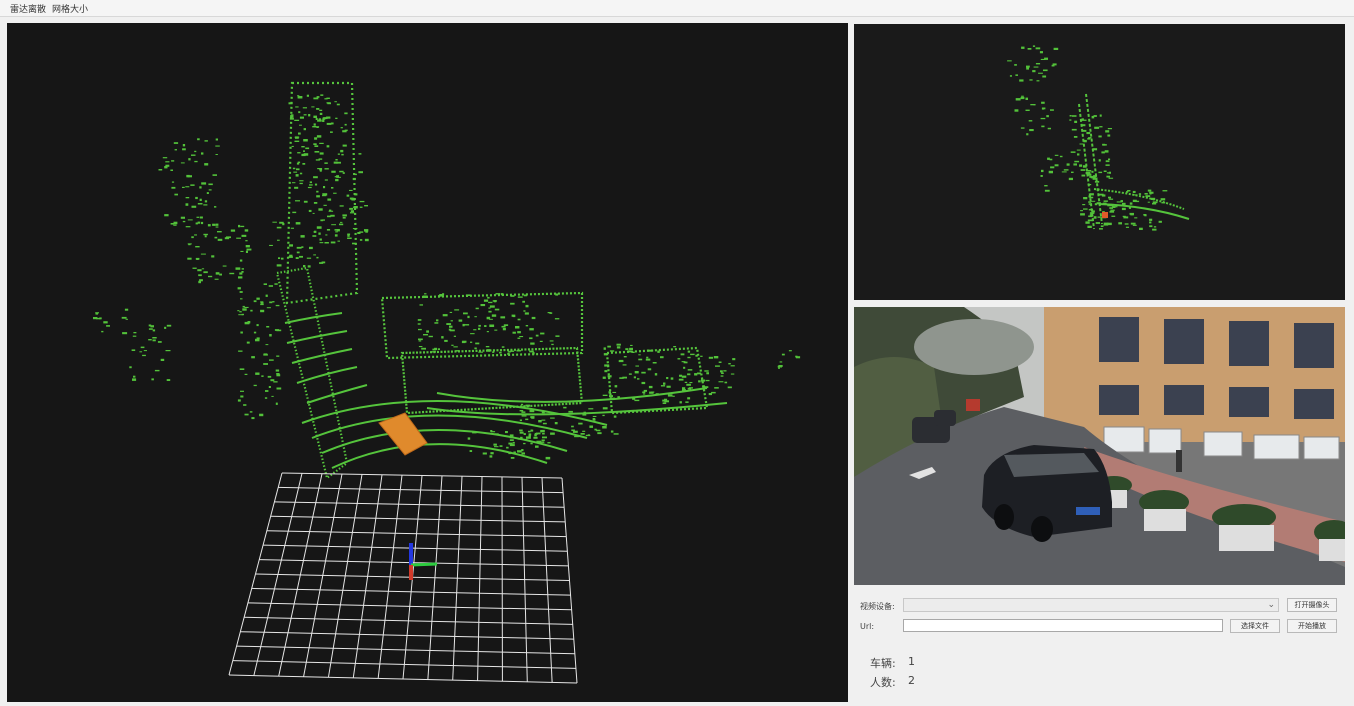 This screenshot has height=706, width=1354. Describe the element at coordinates (911, 661) in the screenshot. I see `vehicle-count-value: 1` at that location.